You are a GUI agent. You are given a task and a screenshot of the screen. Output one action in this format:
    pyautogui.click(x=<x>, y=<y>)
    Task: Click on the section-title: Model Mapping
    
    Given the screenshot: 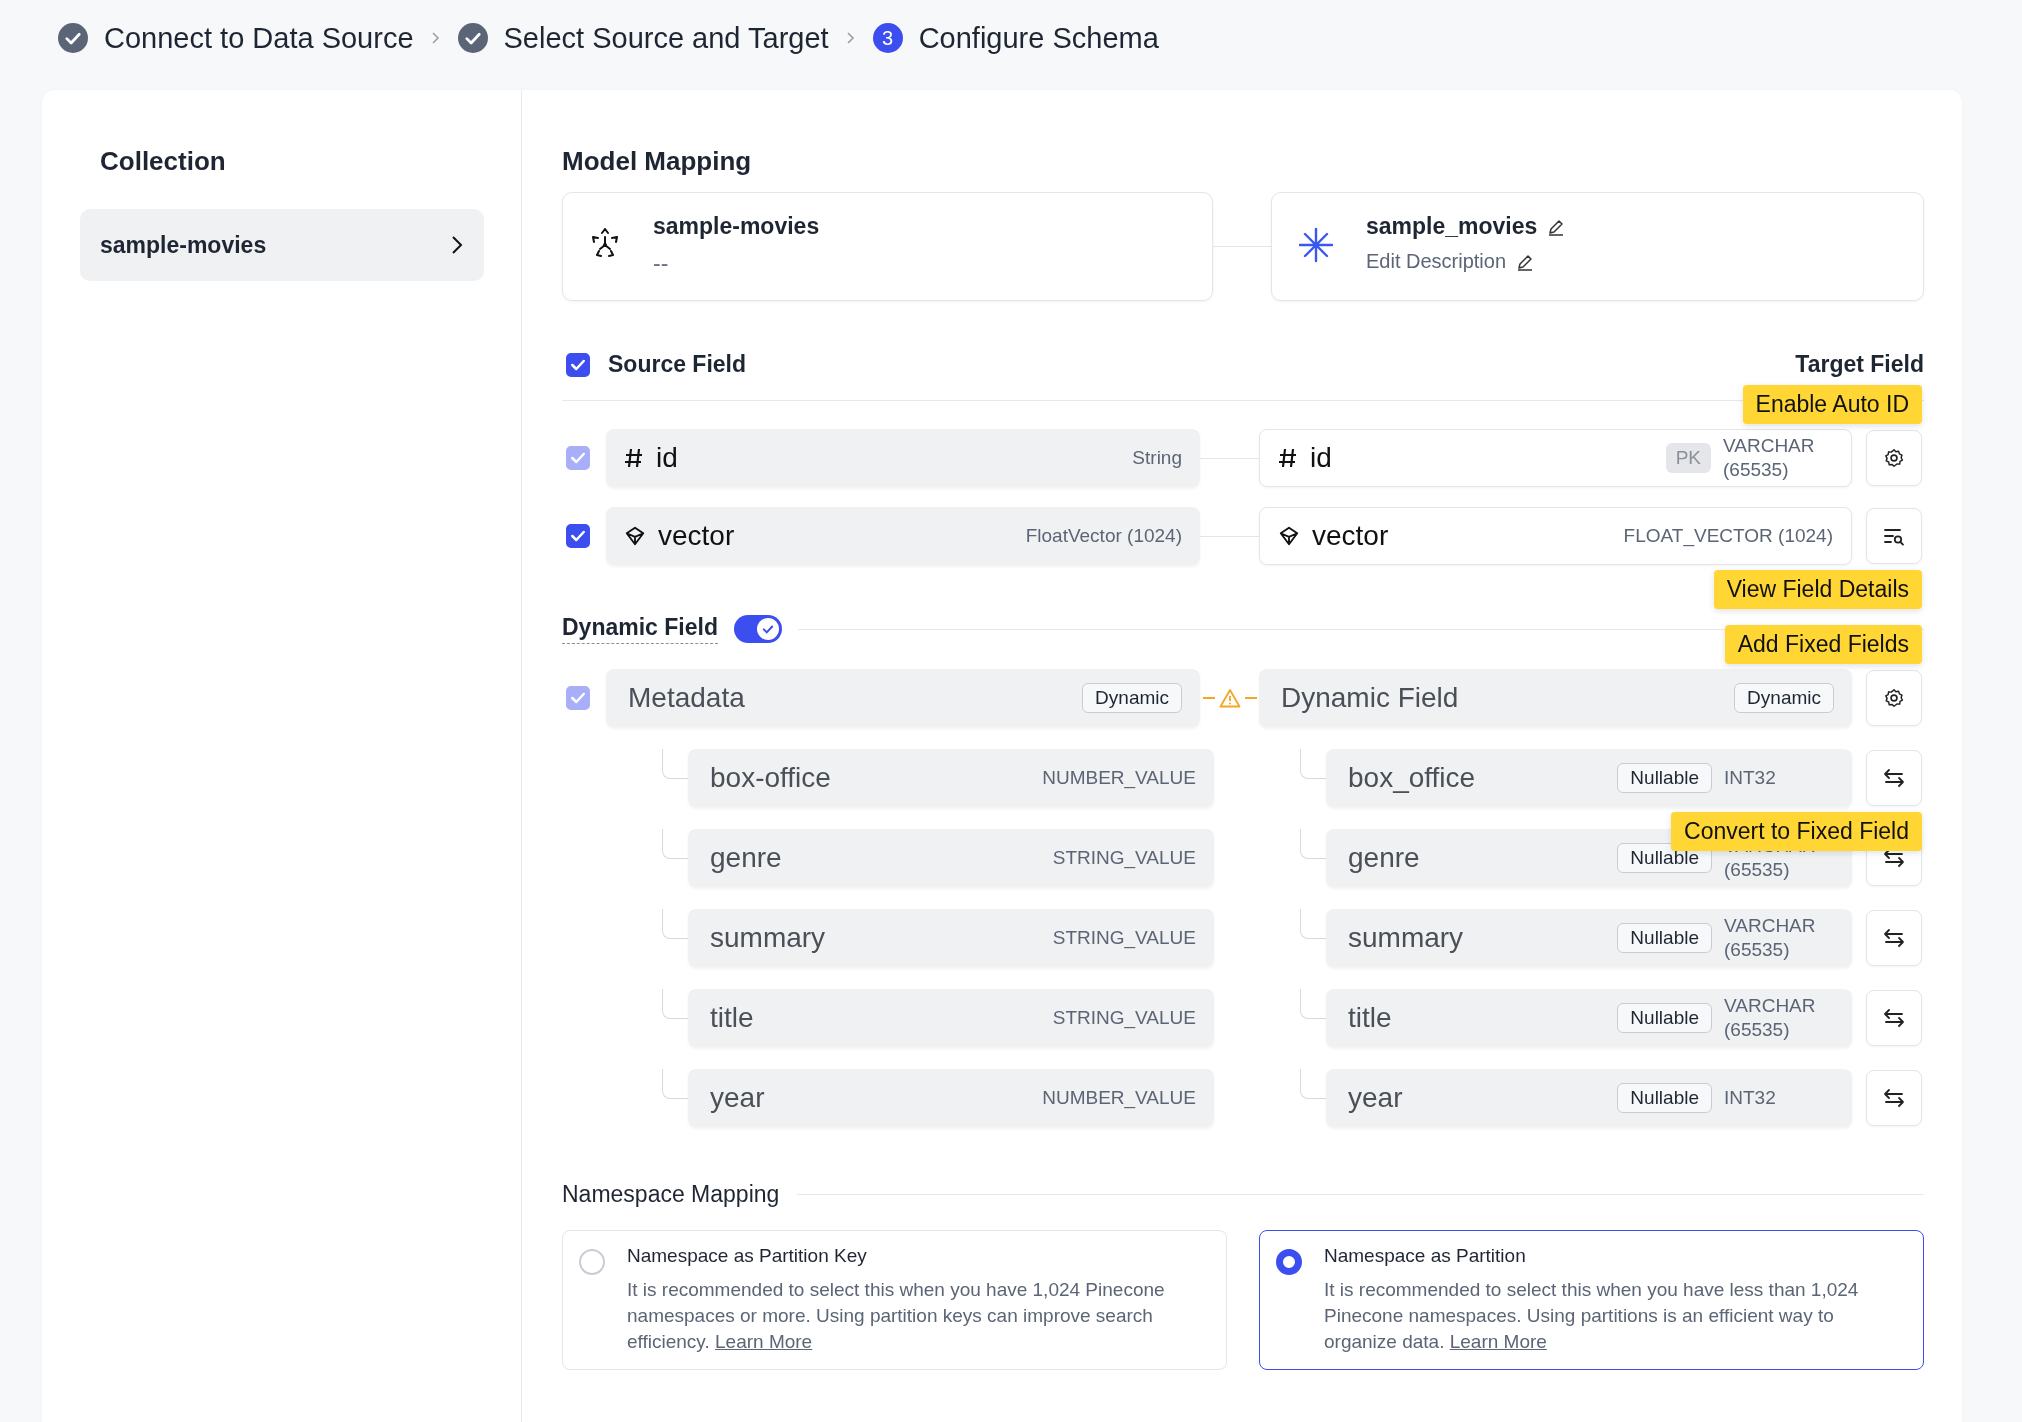 What is the action you would take?
    pyautogui.click(x=657, y=162)
    